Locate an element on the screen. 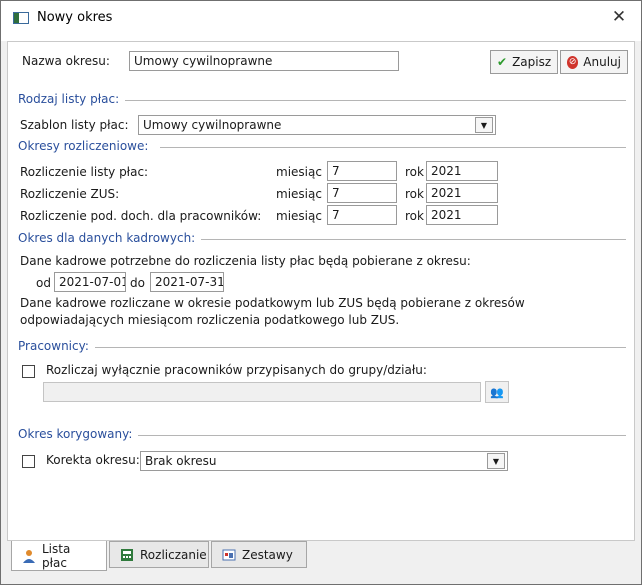  select-group-button: 👥 is located at coordinates (497, 392).